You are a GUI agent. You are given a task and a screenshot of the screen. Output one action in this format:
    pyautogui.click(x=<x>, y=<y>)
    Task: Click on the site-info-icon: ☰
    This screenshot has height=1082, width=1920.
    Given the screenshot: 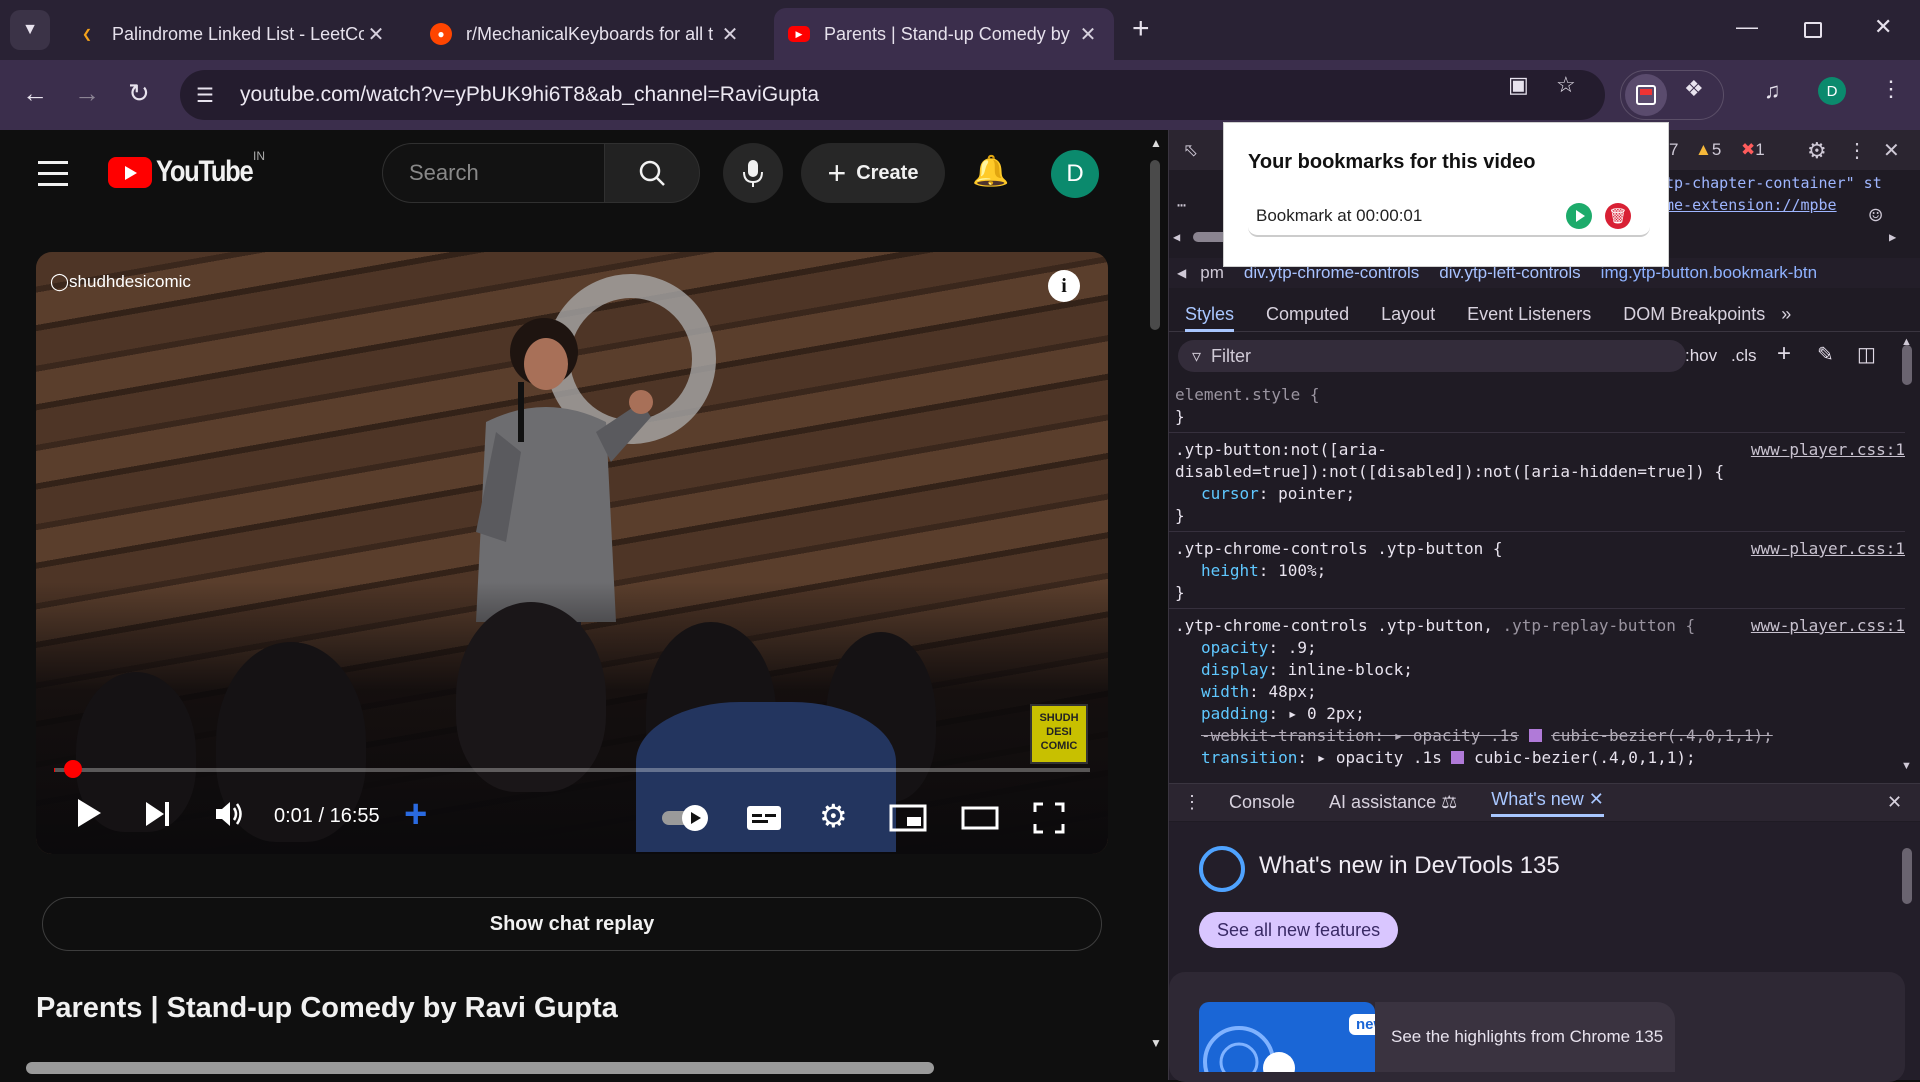 What is the action you would take?
    pyautogui.click(x=211, y=95)
    